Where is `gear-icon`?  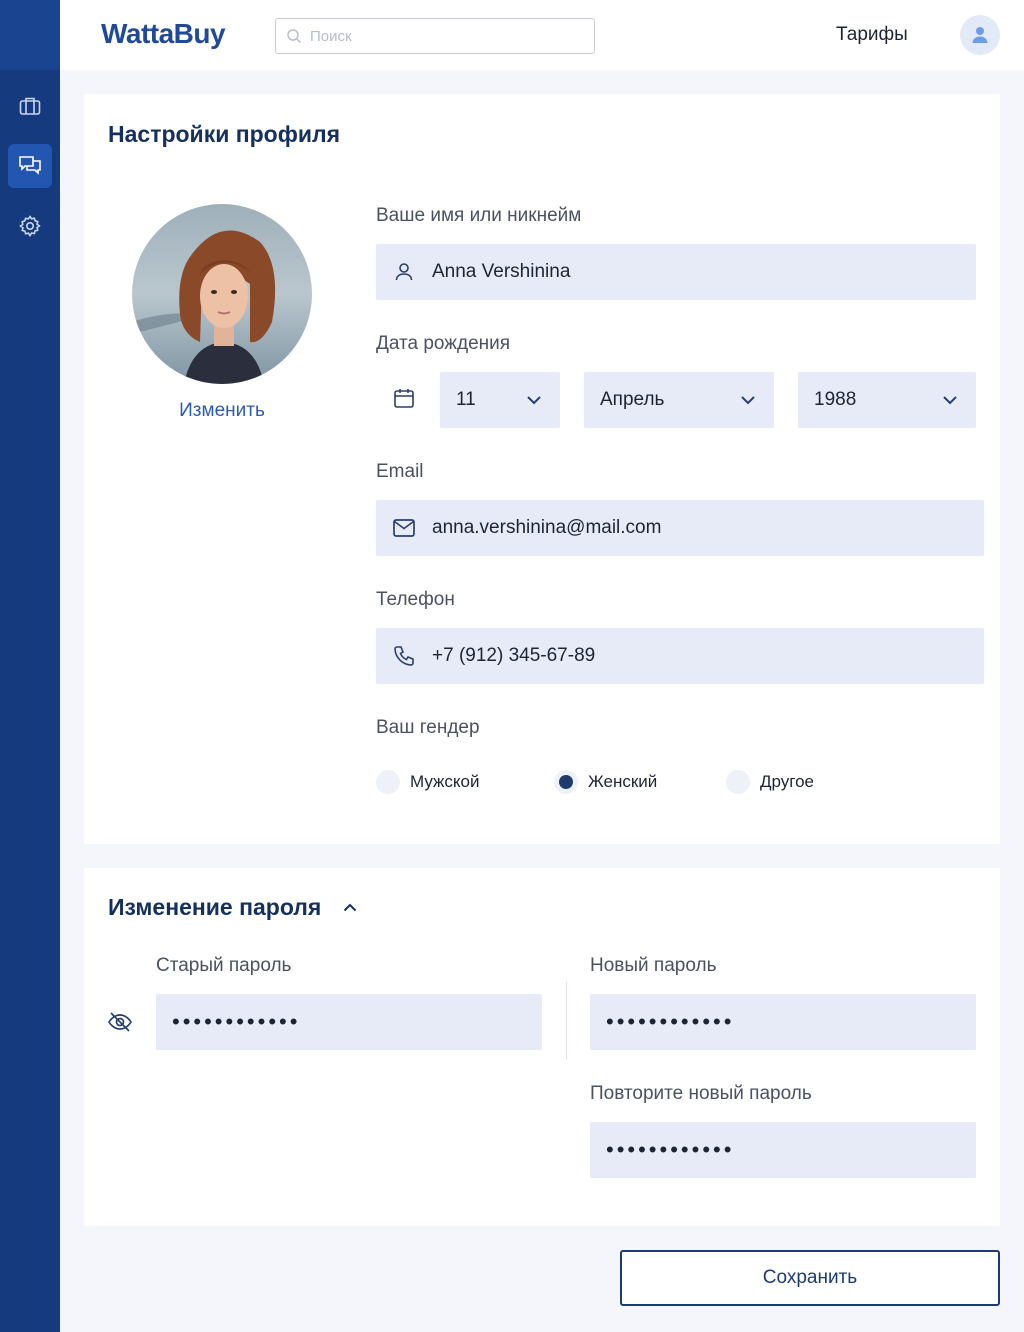 gear-icon is located at coordinates (30, 226).